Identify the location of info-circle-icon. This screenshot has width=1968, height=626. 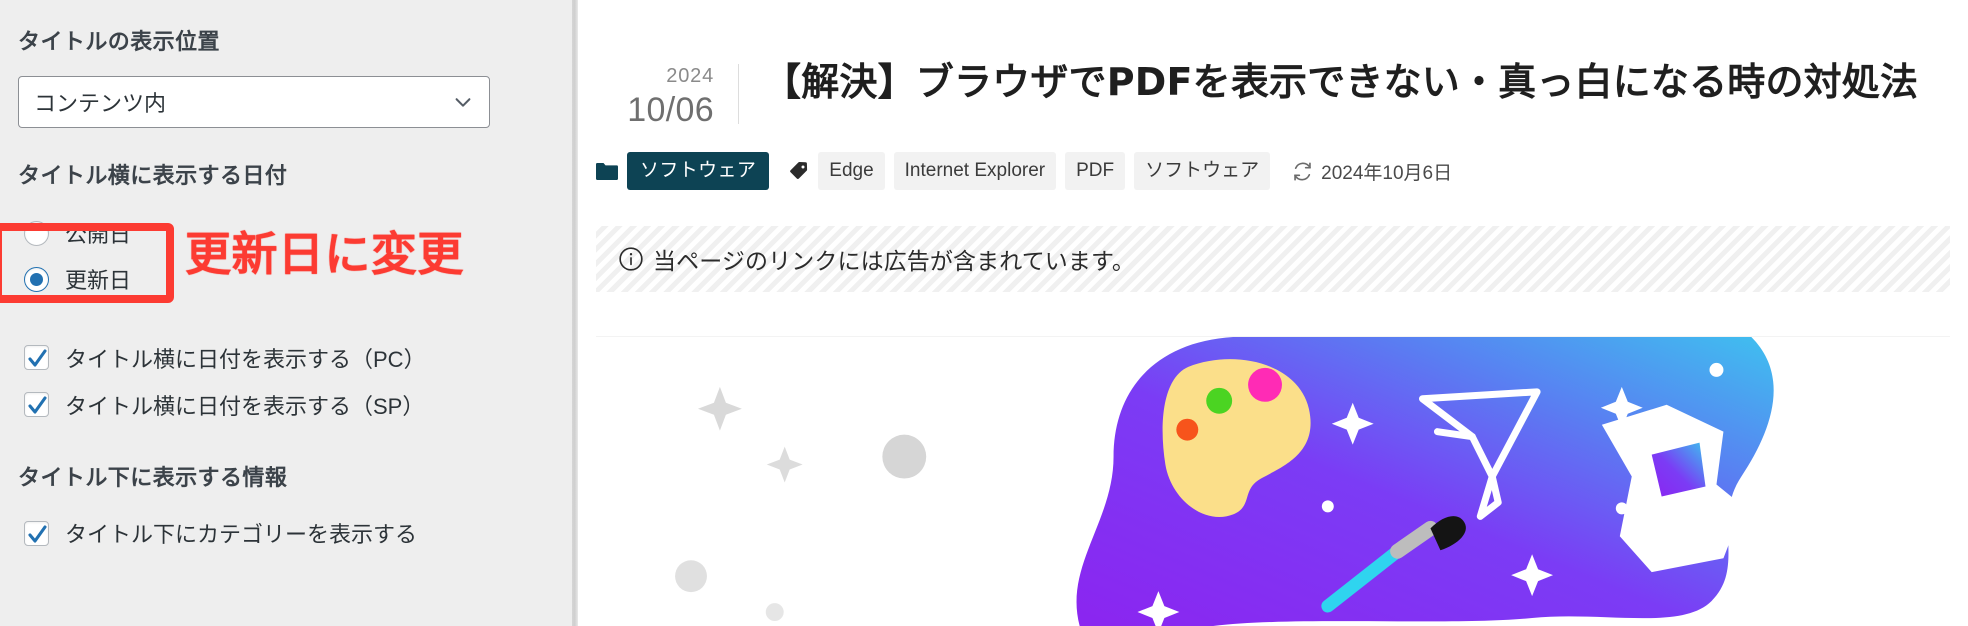
(631, 259).